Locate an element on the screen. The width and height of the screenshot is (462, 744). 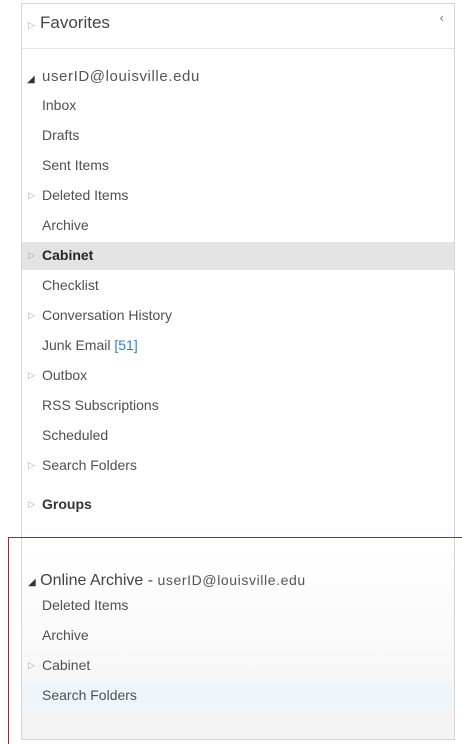
collapse-pane-icon: ‹ is located at coordinates (442, 17).